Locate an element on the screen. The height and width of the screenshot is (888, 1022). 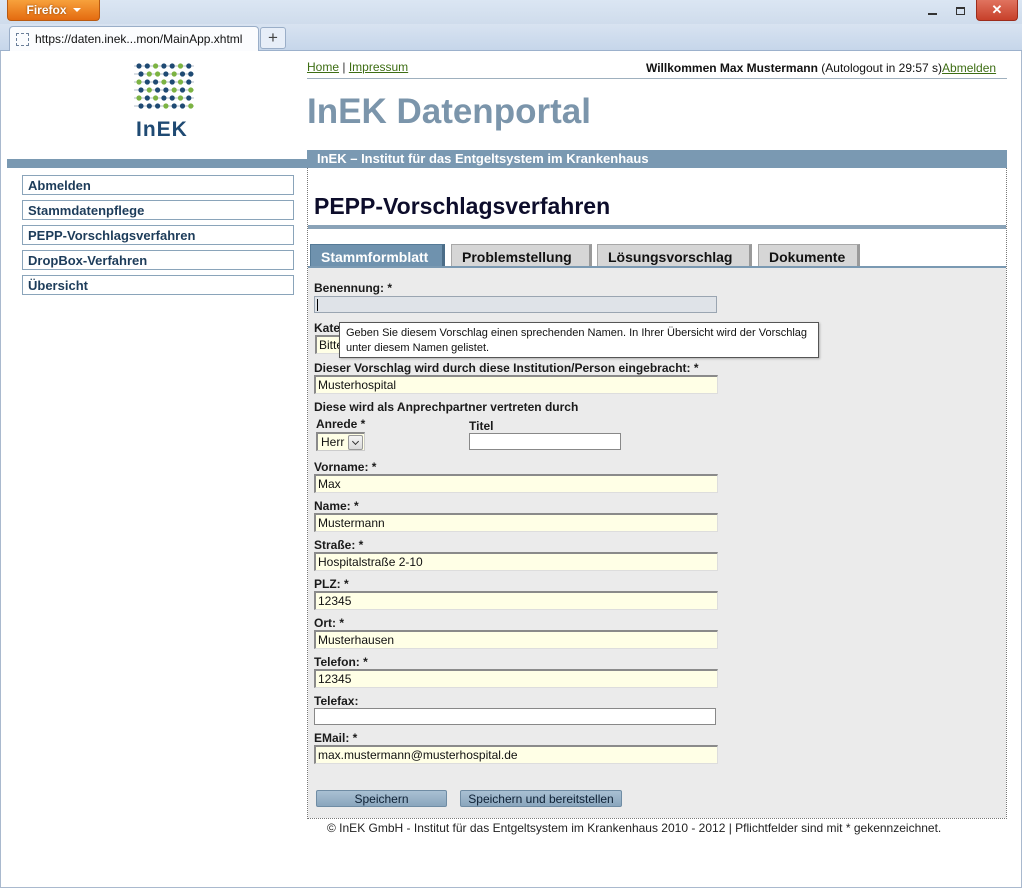
save-button: Speichern is located at coordinates (381, 798).